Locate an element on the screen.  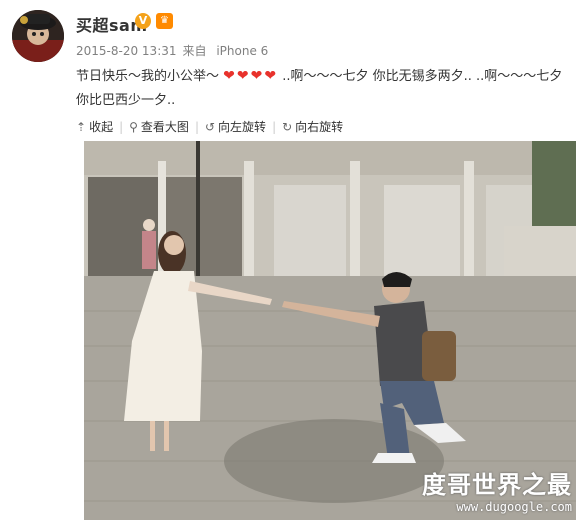
collapse-label: 收起 is located at coordinates (101, 127).